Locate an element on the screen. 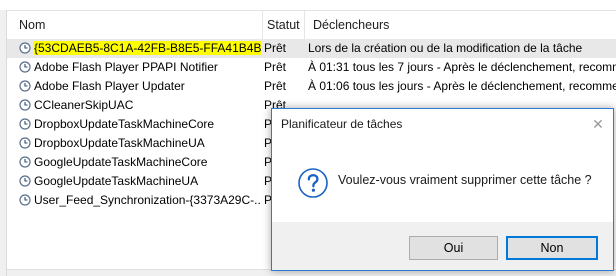  task-name: GoogleUpdateTaskMachineUA is located at coordinates (116, 181).